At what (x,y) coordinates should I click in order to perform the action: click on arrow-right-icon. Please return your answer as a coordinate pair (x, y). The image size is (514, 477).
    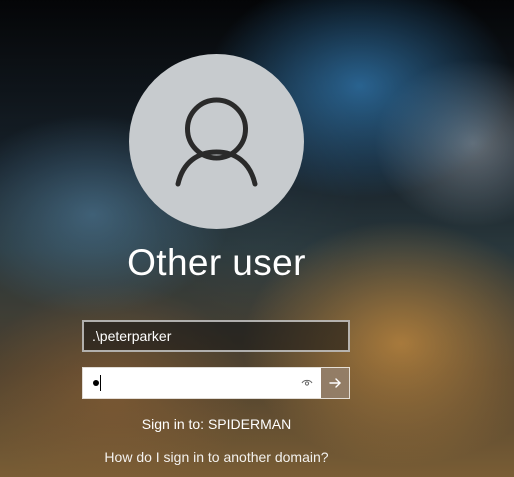
    Looking at the image, I should click on (335, 383).